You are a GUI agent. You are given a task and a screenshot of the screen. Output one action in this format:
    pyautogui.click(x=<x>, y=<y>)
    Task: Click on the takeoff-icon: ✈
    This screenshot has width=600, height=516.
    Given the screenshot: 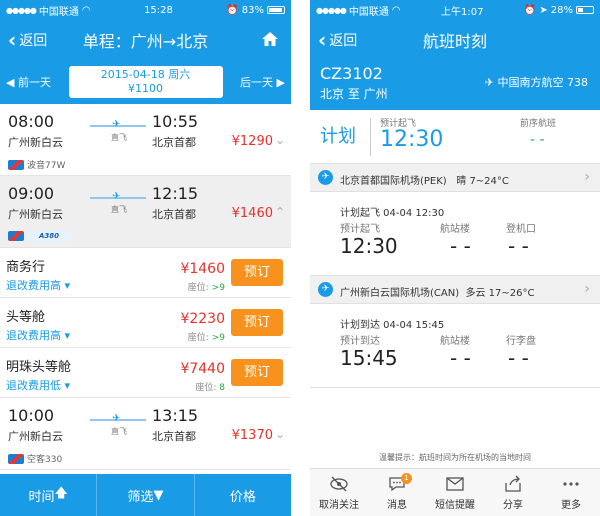 What is the action you would take?
    pyautogui.click(x=325, y=177)
    